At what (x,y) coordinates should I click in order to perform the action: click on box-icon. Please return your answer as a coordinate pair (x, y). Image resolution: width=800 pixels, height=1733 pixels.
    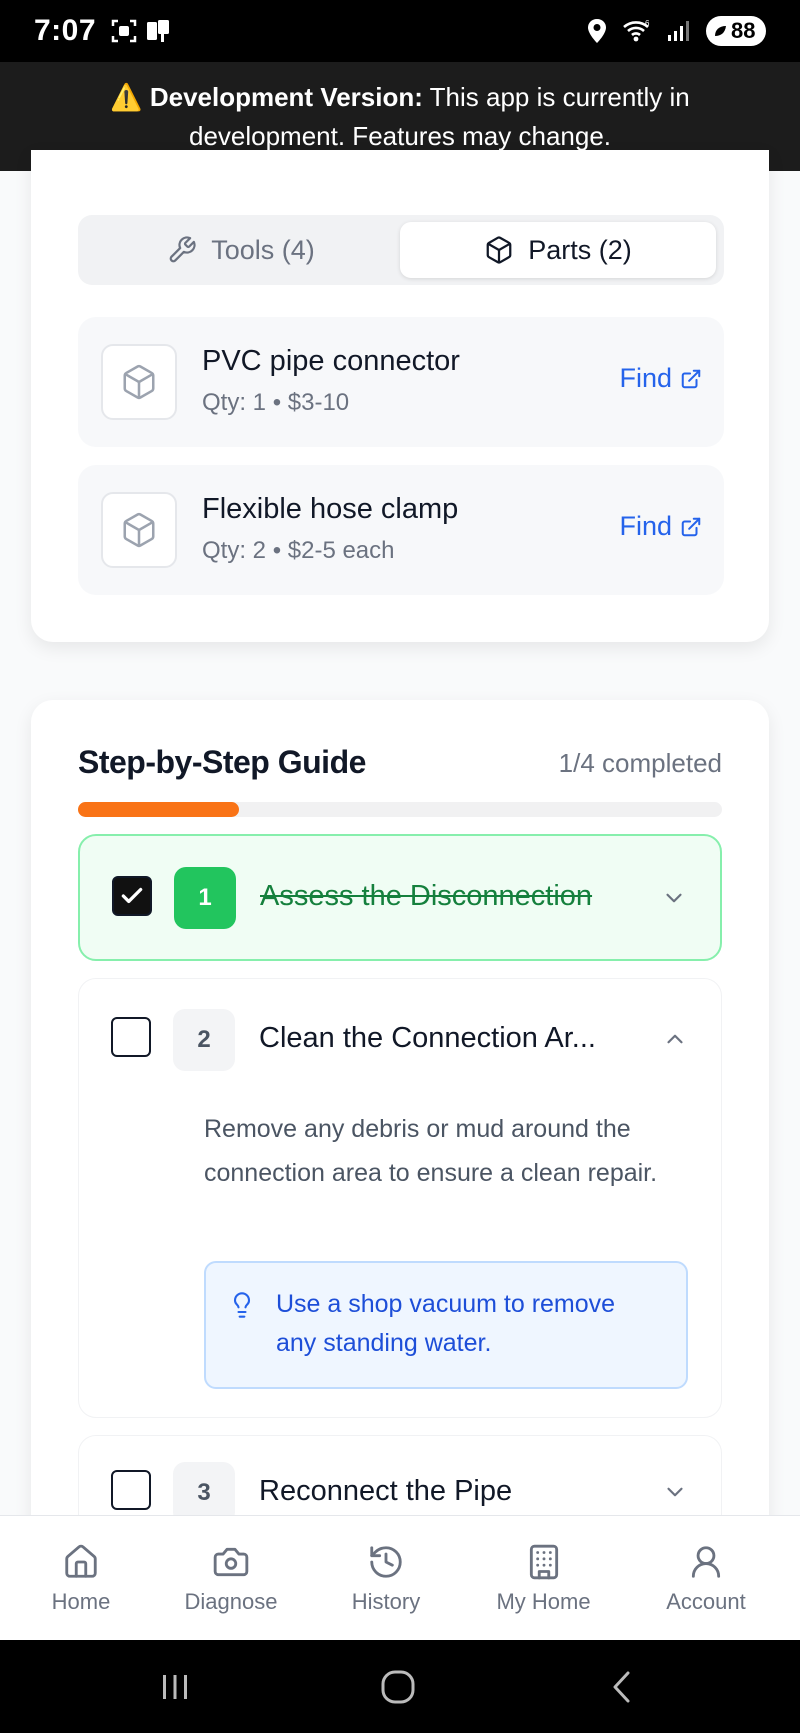
    Looking at the image, I should click on (499, 250).